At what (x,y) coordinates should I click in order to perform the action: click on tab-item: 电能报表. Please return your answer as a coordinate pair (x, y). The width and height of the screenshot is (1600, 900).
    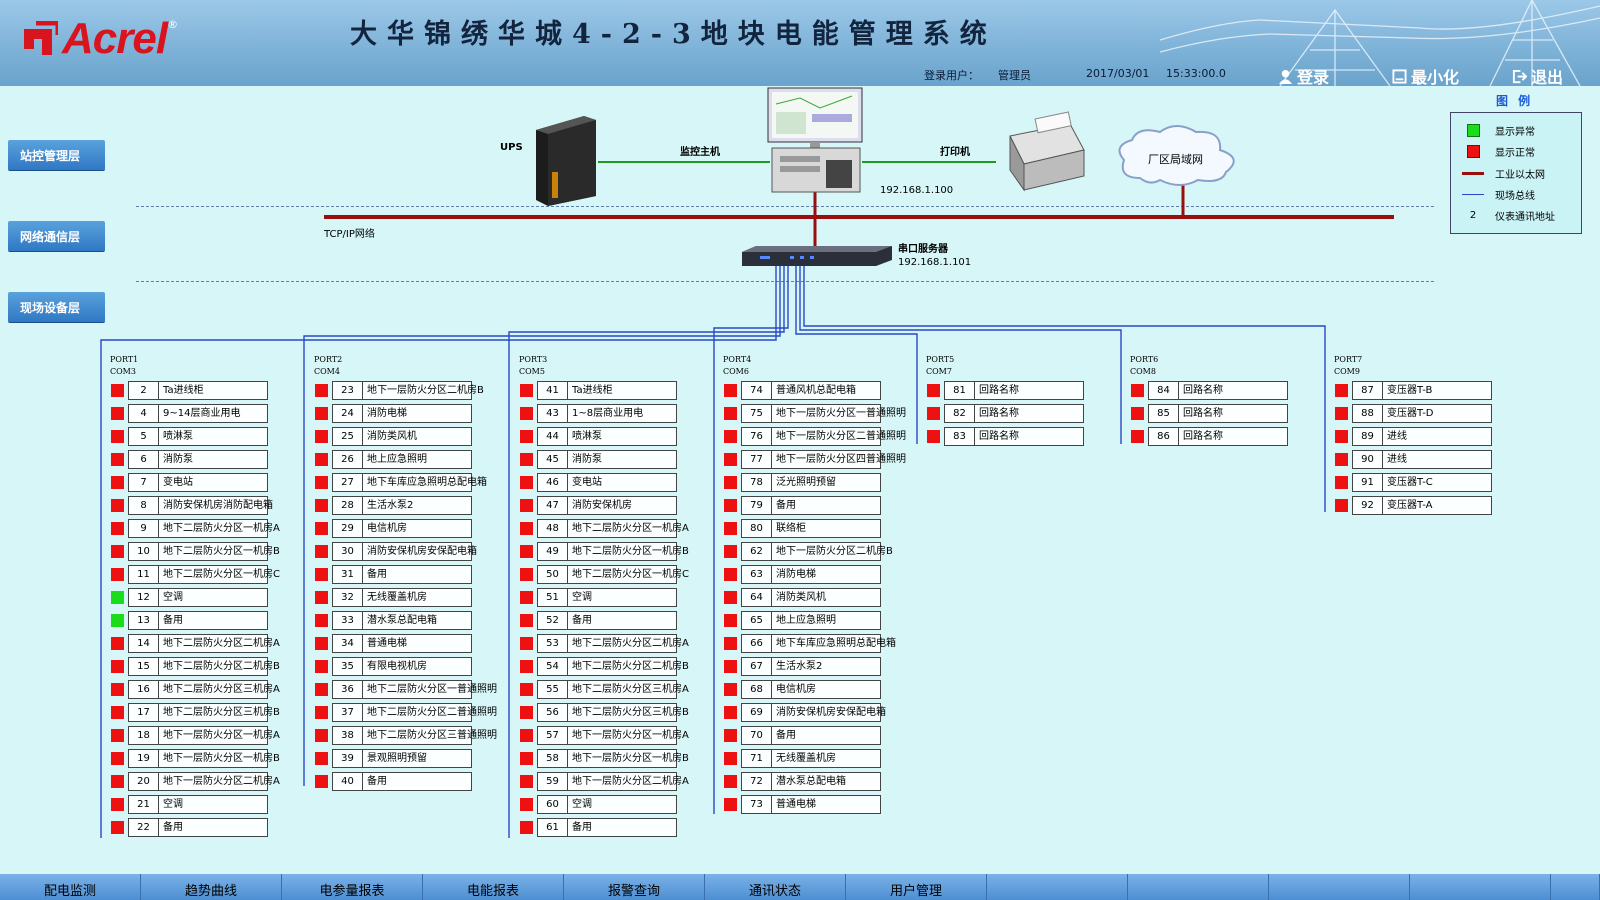
    Looking at the image, I should click on (493, 887).